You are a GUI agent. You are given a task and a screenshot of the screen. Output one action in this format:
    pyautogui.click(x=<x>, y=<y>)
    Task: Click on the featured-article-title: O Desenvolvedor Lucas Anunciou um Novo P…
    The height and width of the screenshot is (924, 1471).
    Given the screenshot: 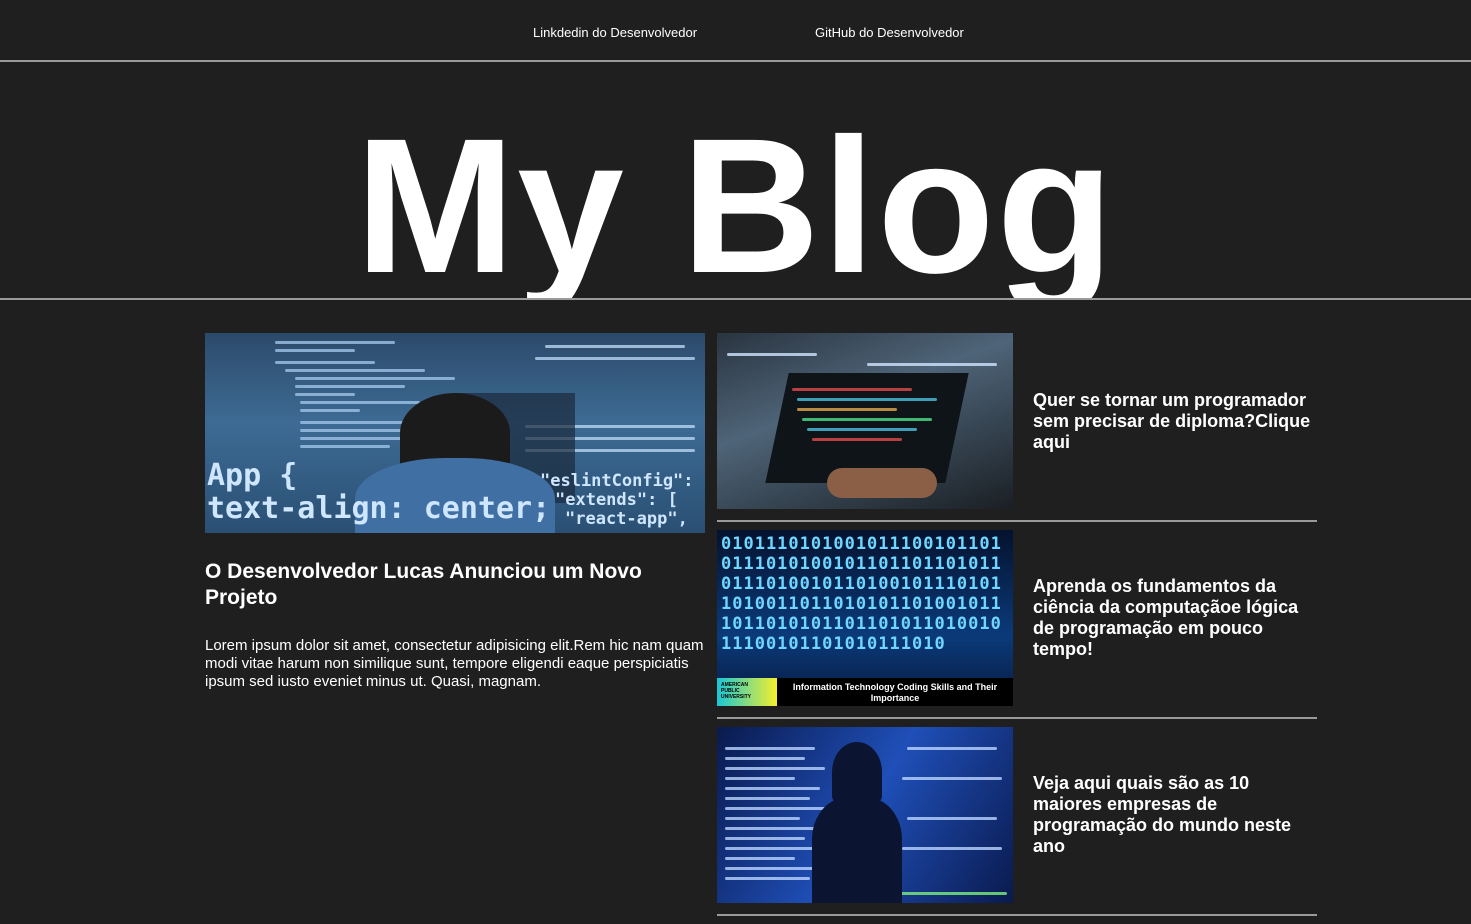 What is the action you would take?
    pyautogui.click(x=455, y=585)
    